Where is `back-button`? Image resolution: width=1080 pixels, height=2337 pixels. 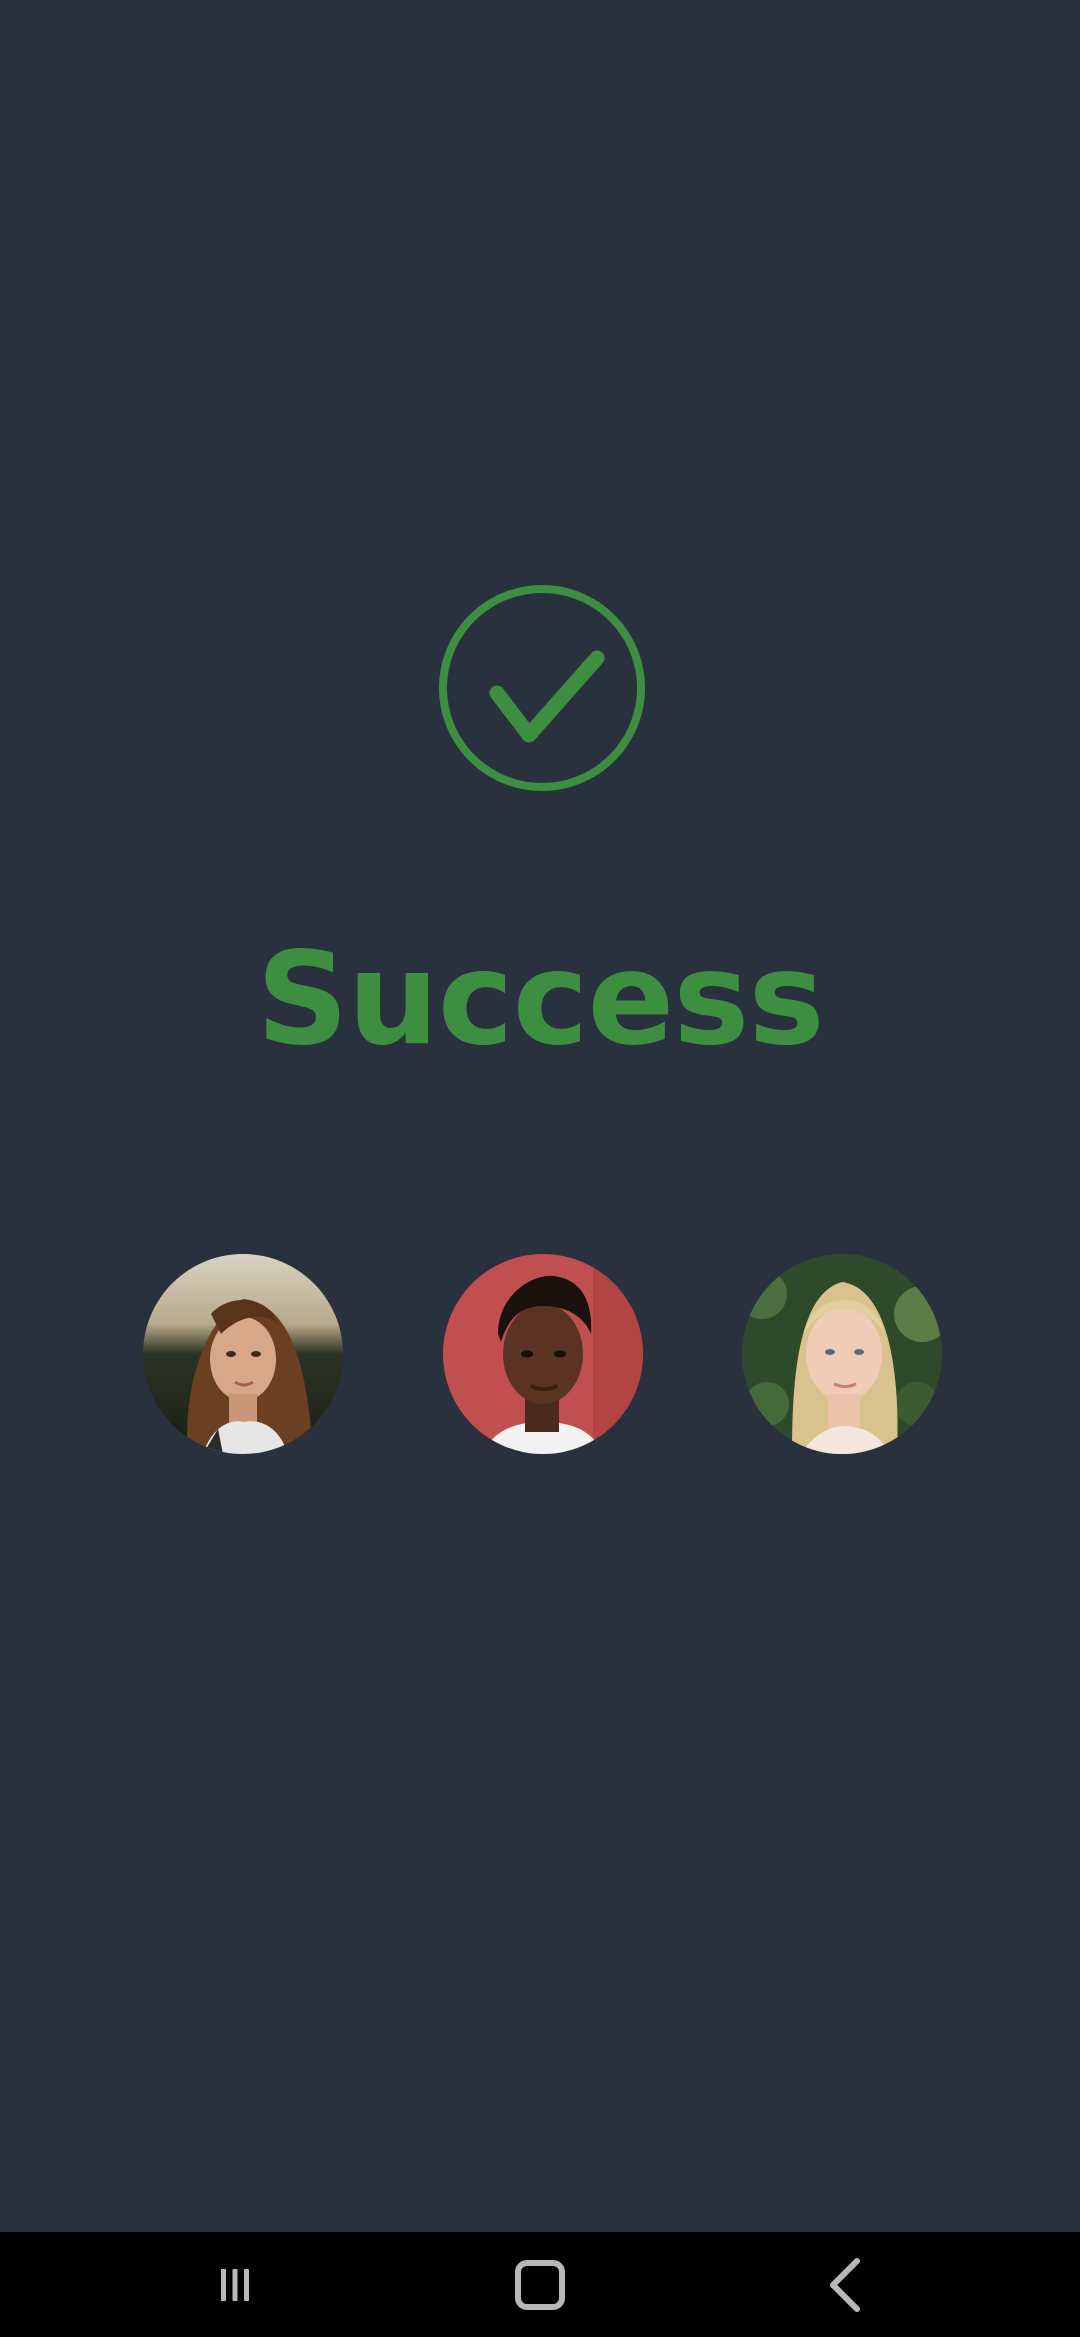
back-button is located at coordinates (845, 2284).